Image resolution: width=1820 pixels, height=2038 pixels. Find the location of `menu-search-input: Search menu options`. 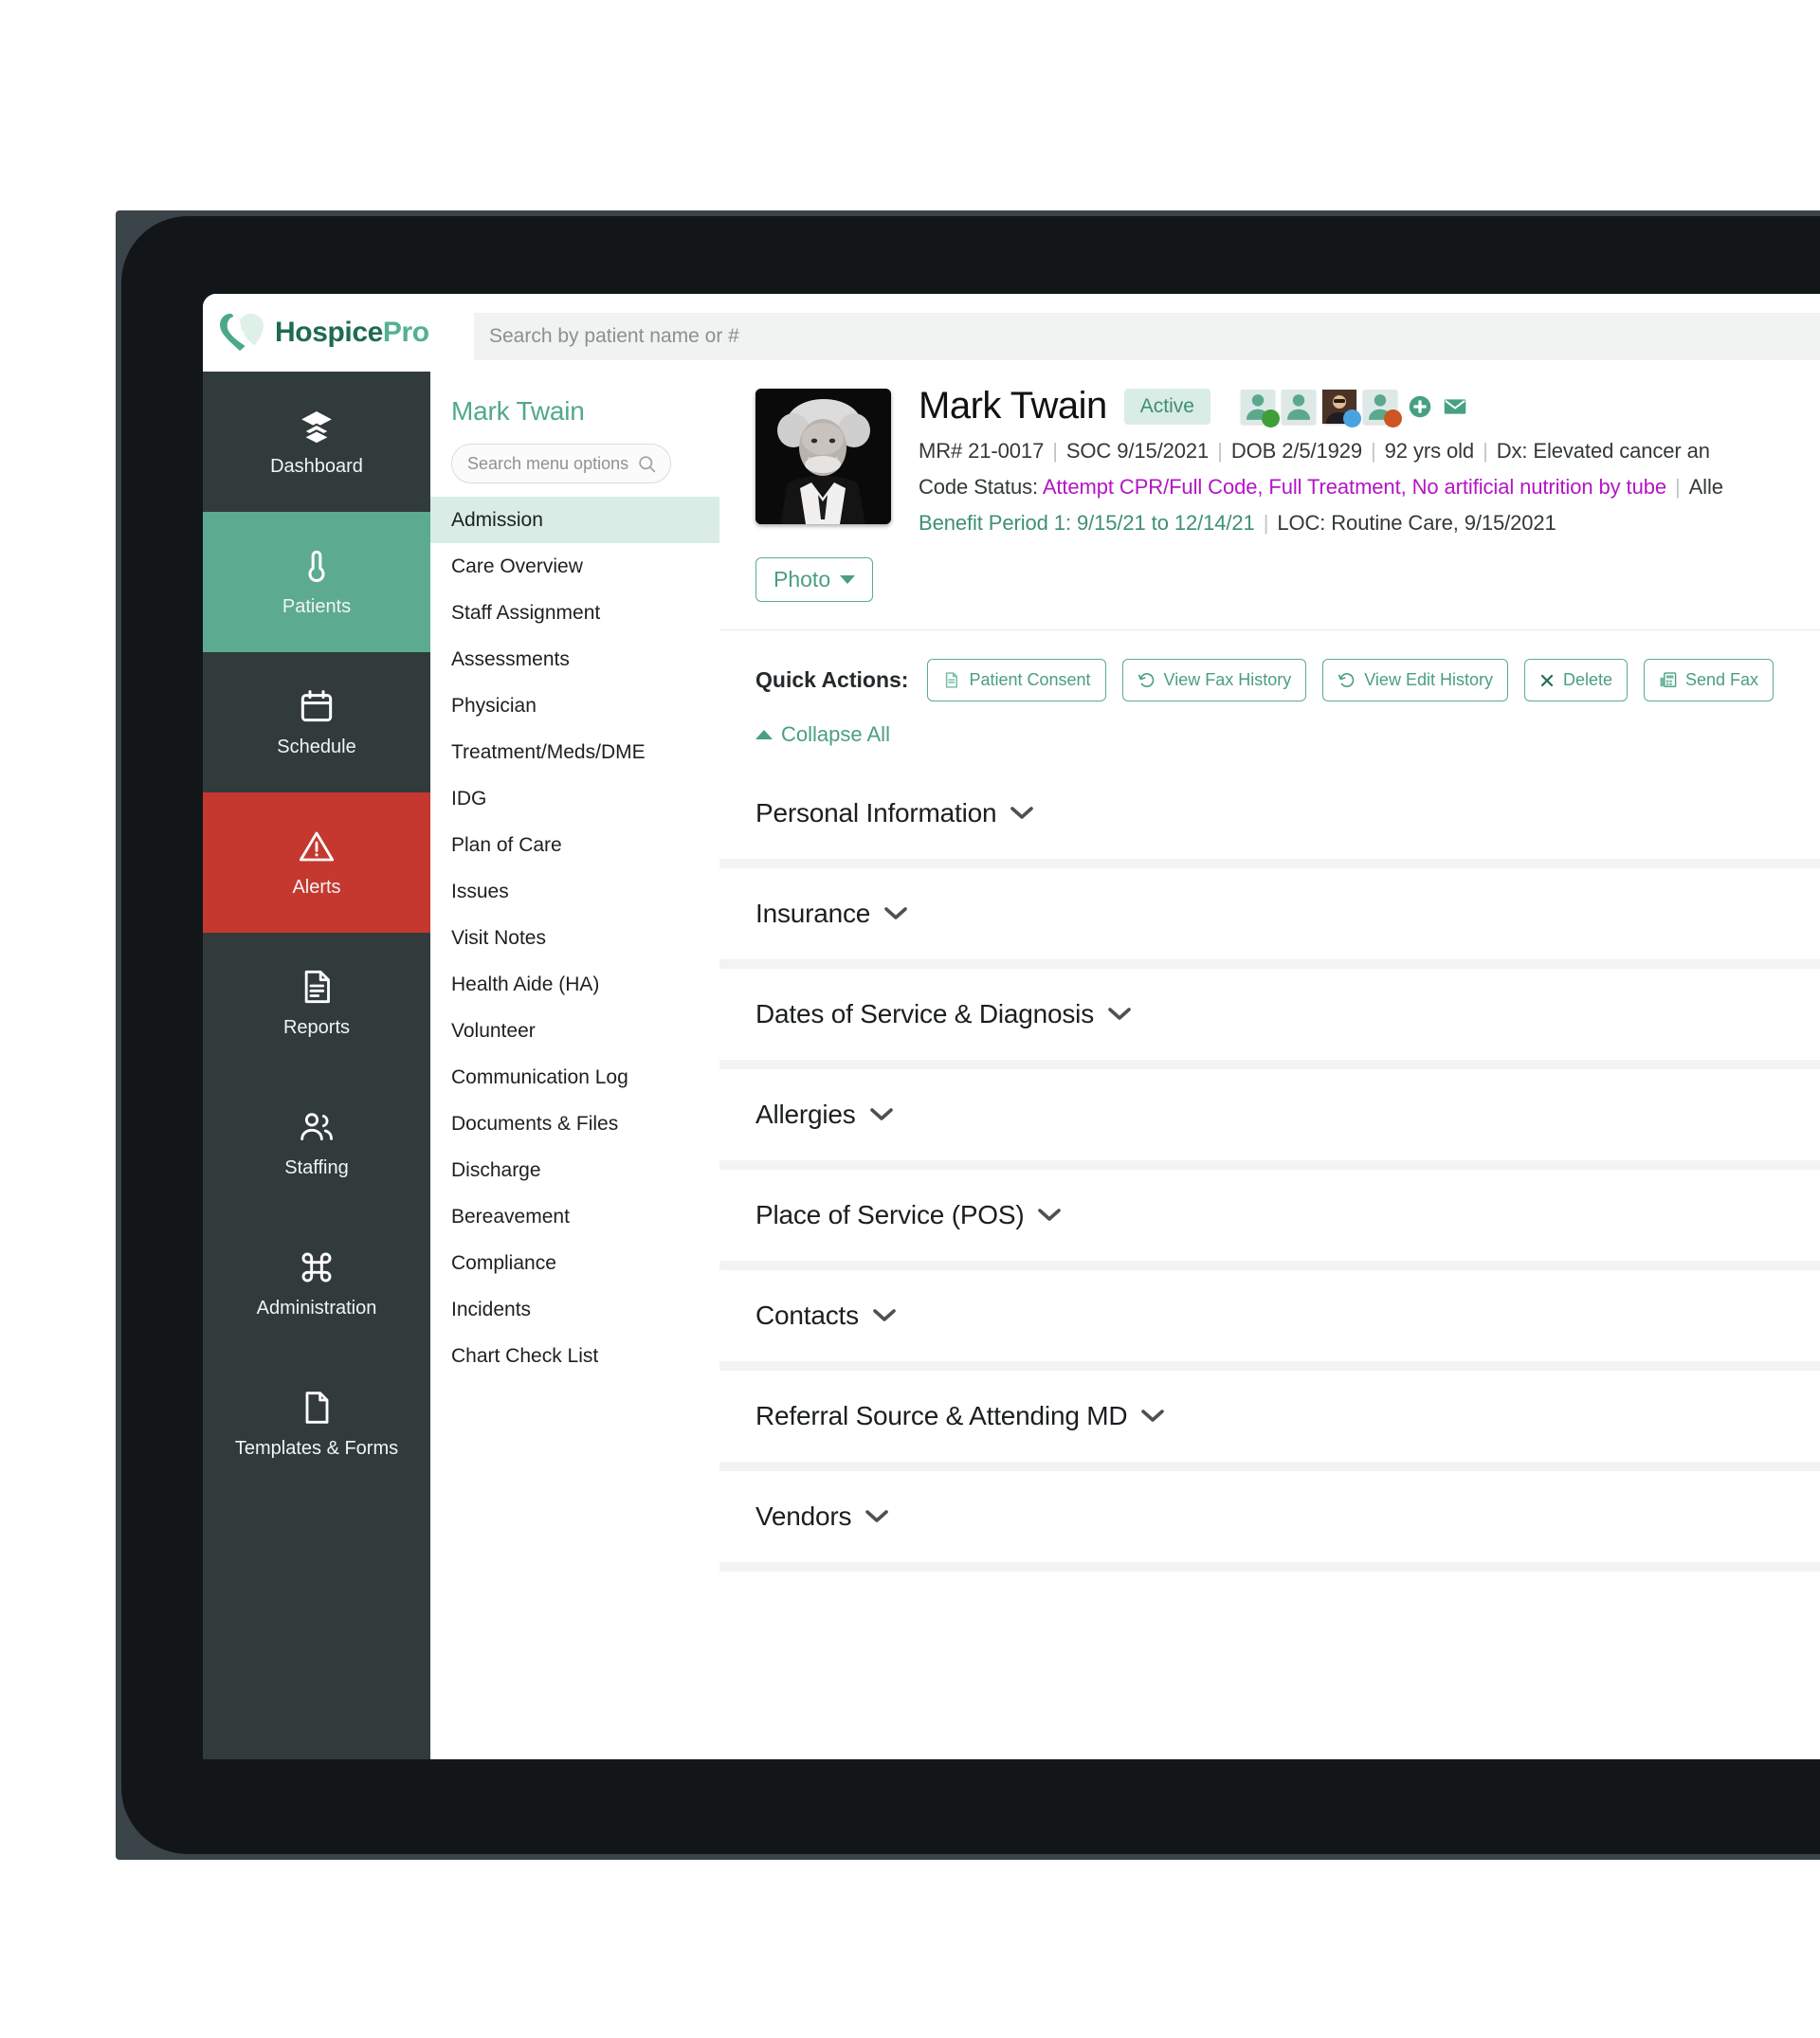

menu-search-input: Search menu options is located at coordinates (561, 463).